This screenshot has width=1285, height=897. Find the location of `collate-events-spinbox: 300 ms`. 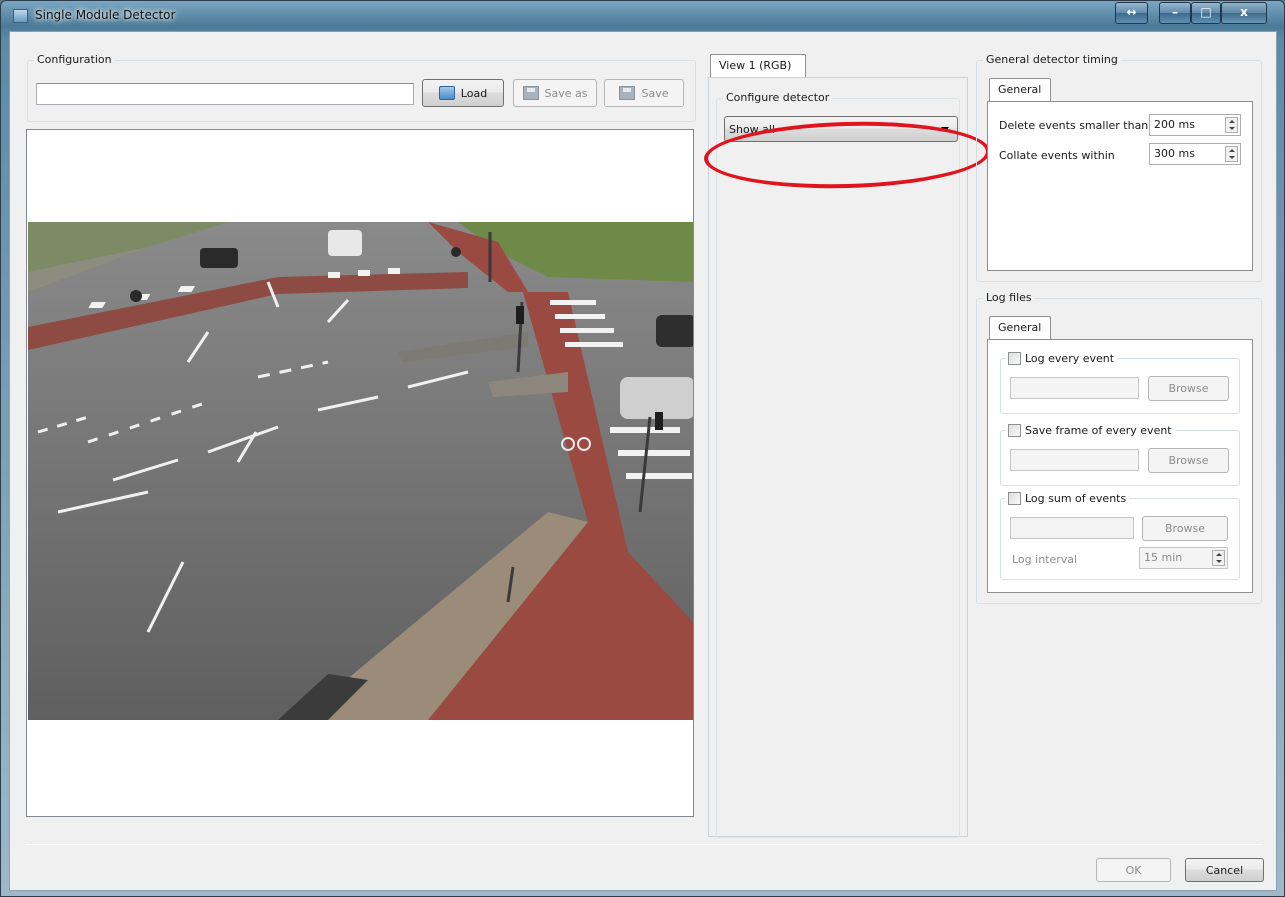

collate-events-spinbox: 300 ms is located at coordinates (1195, 154).